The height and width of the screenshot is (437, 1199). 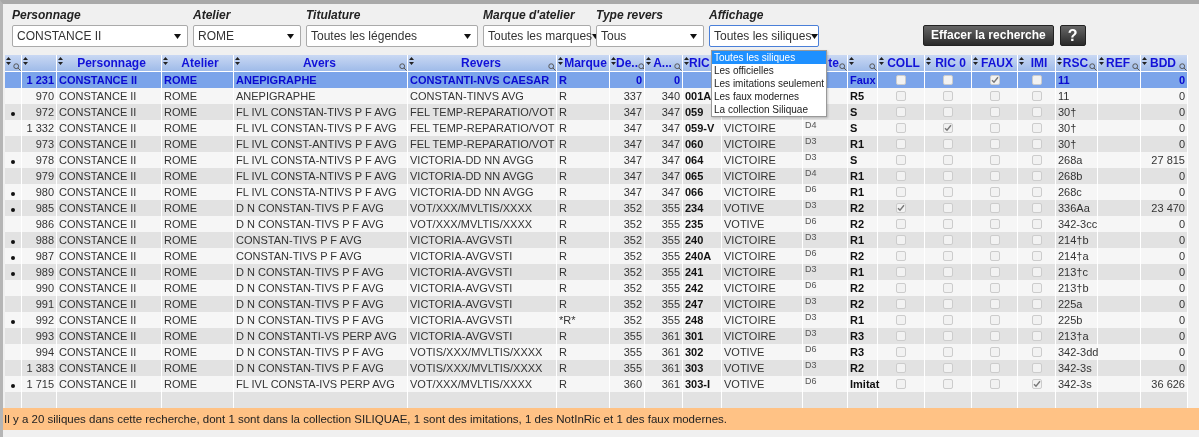 I want to click on filter-select: Toutes les siliques, so click(x=764, y=36).